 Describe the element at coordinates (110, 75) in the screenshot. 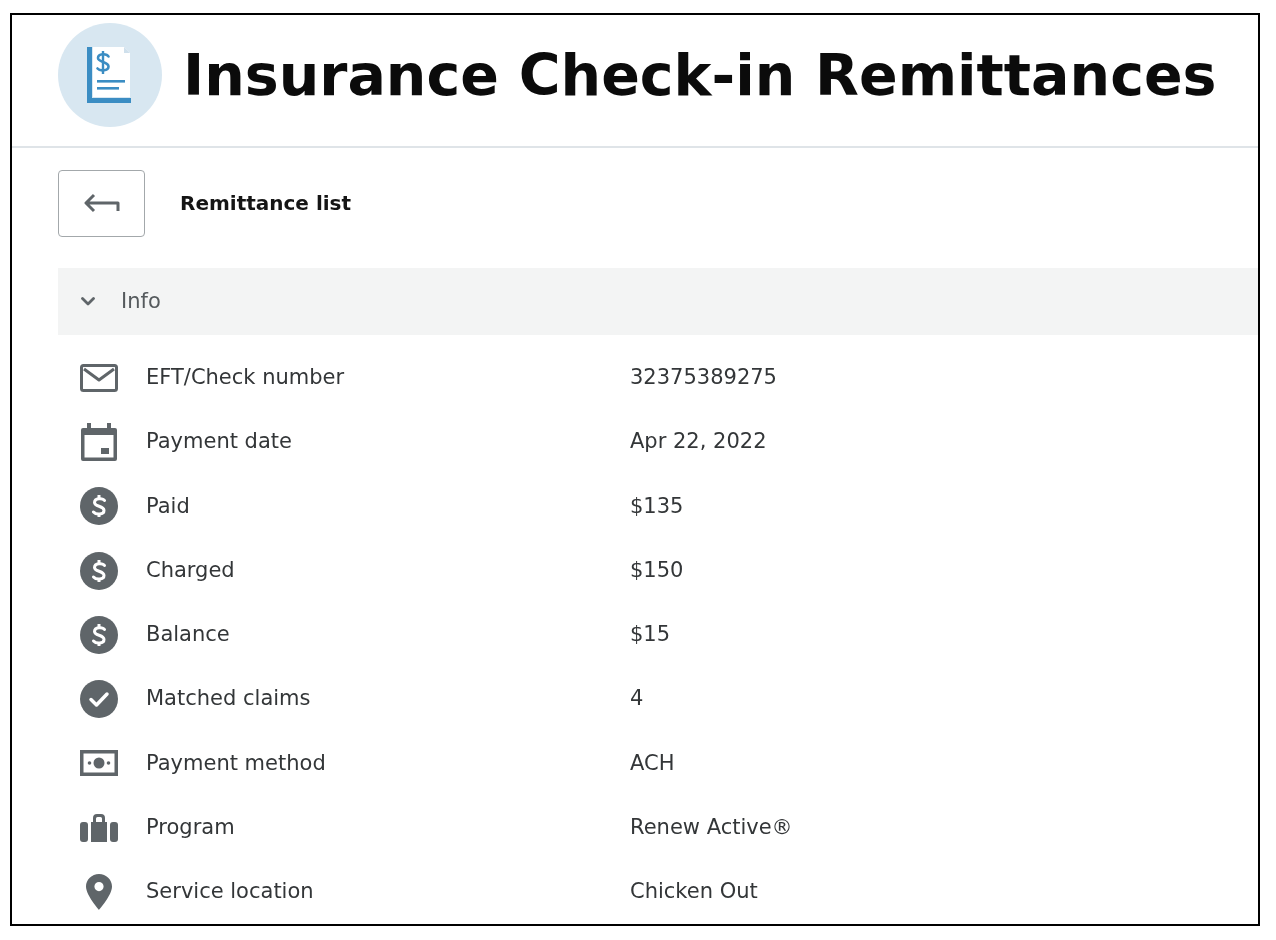

I see `document-dollar-icon` at that location.